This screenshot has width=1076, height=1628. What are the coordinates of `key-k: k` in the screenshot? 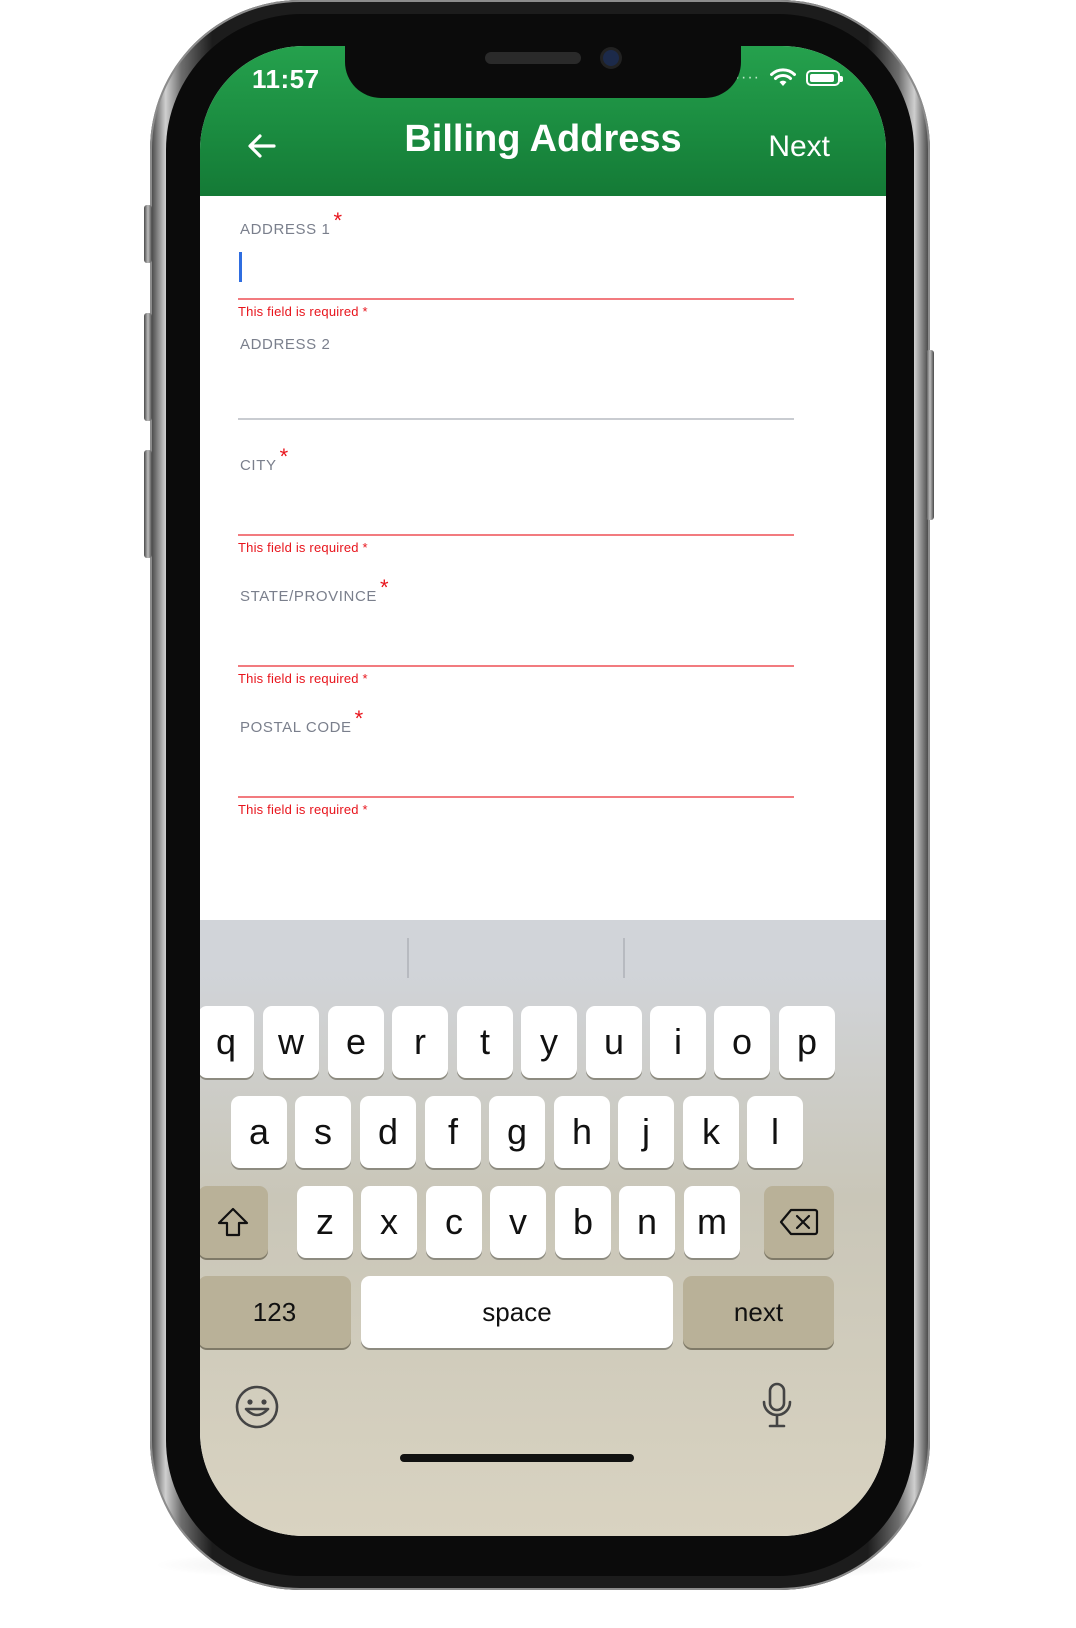 It's located at (711, 1132).